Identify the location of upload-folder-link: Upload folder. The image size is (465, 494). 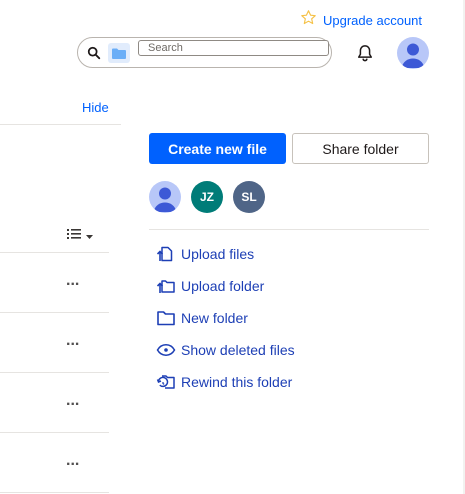
(210, 286).